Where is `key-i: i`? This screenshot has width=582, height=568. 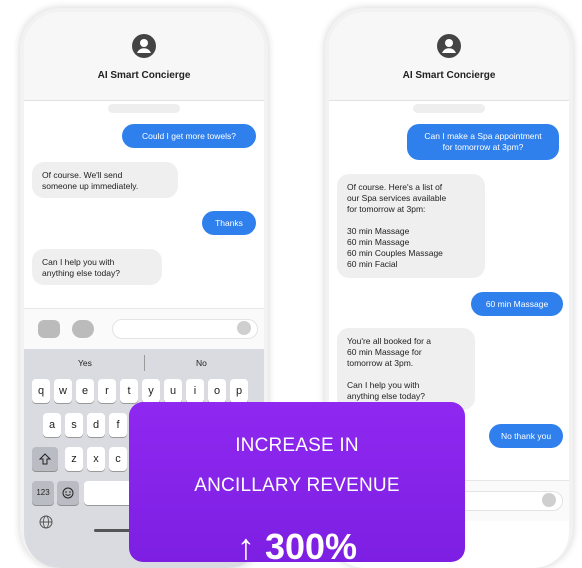
key-i: i is located at coordinates (195, 391).